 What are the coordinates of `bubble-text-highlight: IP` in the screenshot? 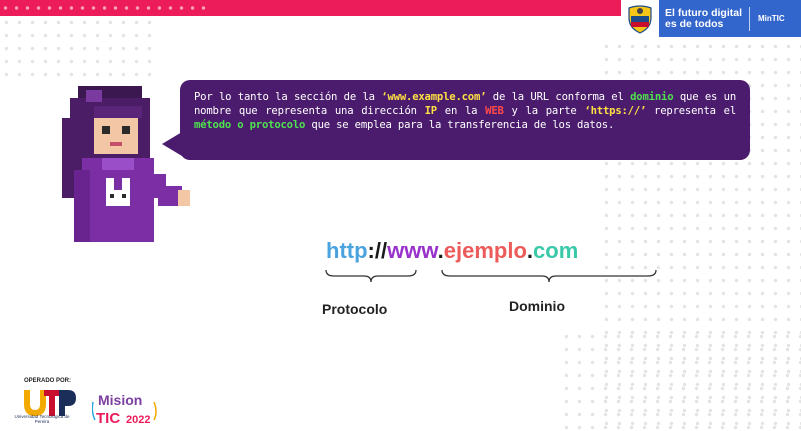 It's located at (431, 111).